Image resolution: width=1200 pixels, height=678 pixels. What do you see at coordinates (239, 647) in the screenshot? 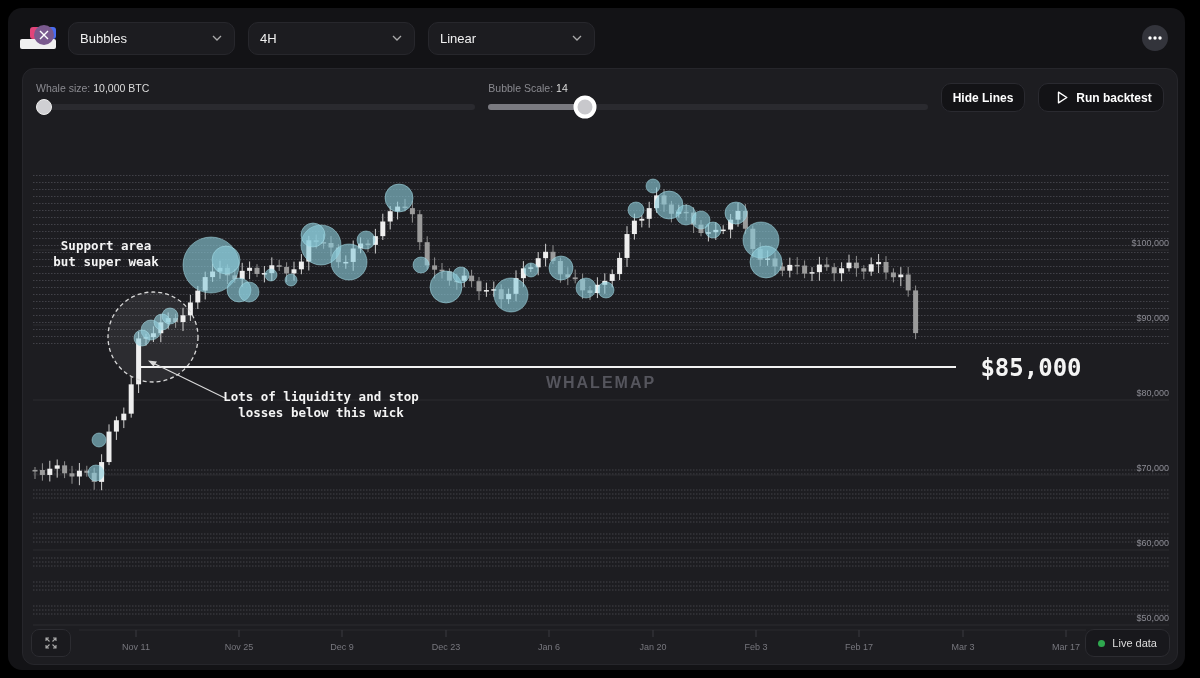
I see `x-axis-label: Nov 25` at bounding box center [239, 647].